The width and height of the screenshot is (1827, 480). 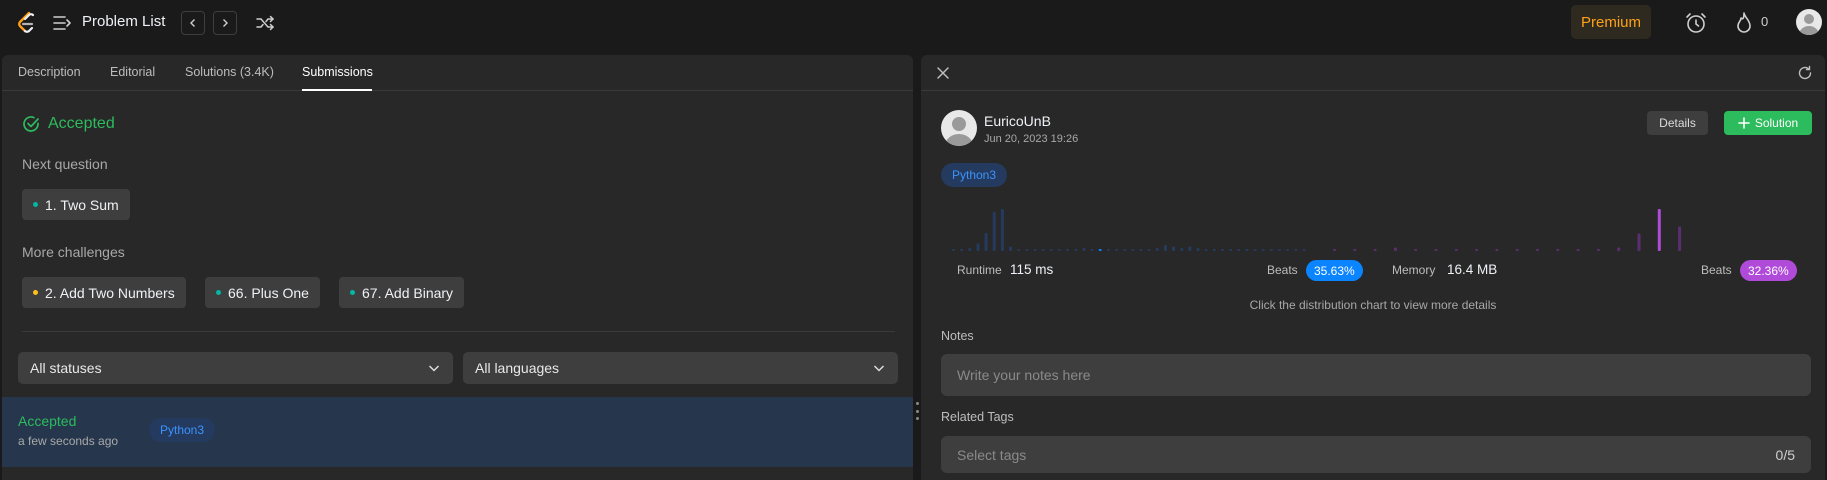 What do you see at coordinates (1376, 375) in the screenshot?
I see `notes-input: Write your notes here` at bounding box center [1376, 375].